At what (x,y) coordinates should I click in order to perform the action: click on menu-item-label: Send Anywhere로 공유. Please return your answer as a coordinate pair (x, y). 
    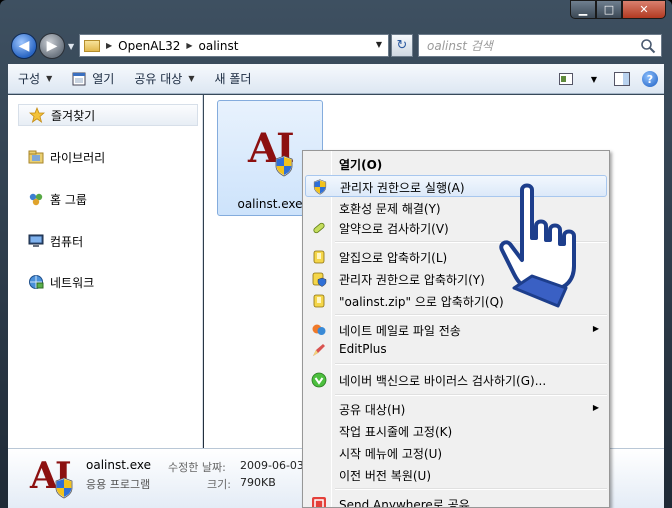
    Looking at the image, I should click on (404, 503).